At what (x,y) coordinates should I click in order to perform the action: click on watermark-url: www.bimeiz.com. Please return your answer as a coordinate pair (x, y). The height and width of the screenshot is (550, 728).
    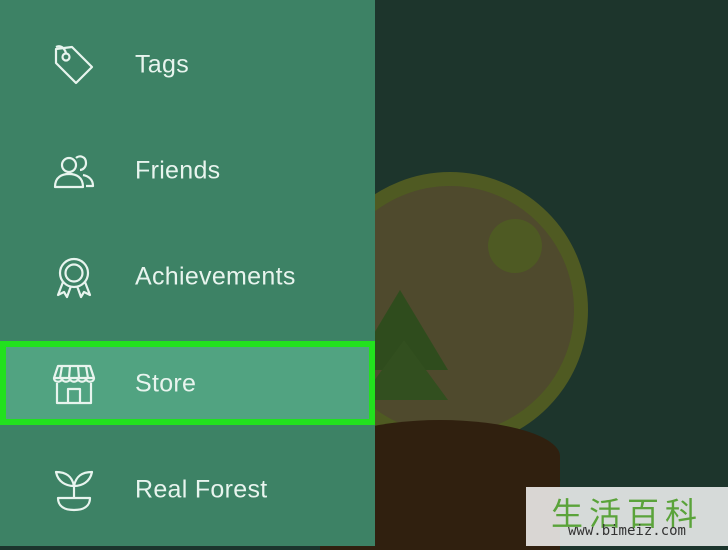
    Looking at the image, I should click on (626, 531).